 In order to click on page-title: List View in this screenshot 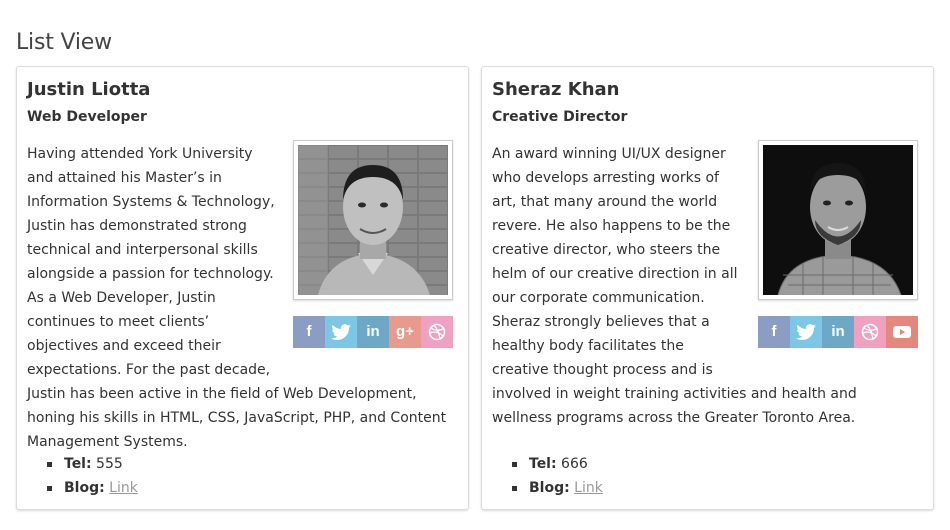, I will do `click(64, 42)`.